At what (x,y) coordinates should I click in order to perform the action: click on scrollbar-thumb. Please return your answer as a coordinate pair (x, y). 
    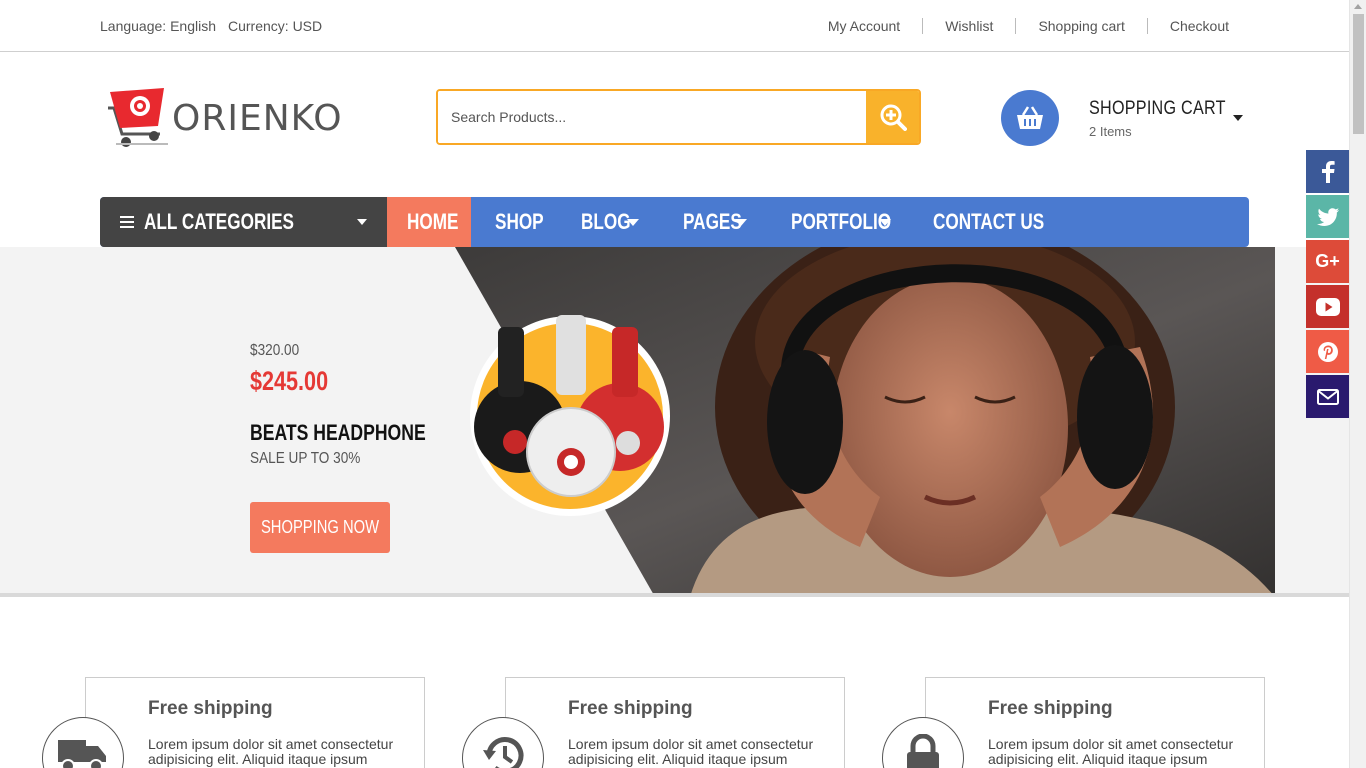
    Looking at the image, I should click on (1358, 74).